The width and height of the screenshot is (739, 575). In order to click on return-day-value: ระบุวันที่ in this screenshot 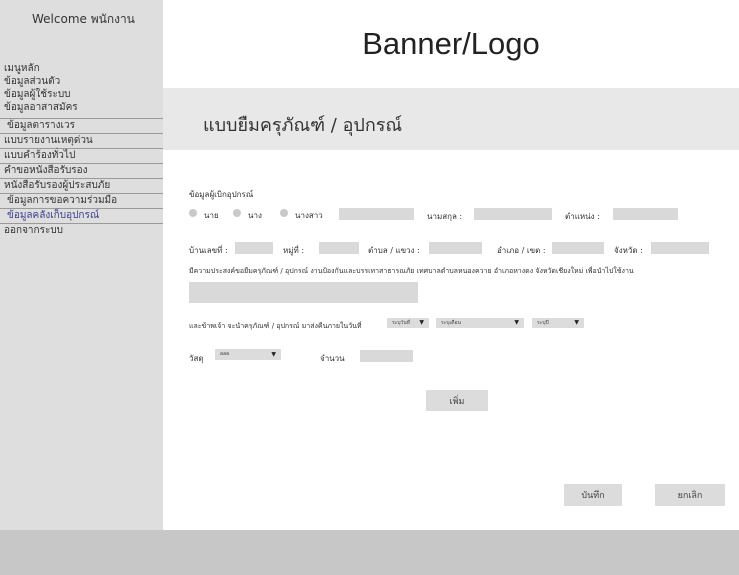, I will do `click(401, 323)`.